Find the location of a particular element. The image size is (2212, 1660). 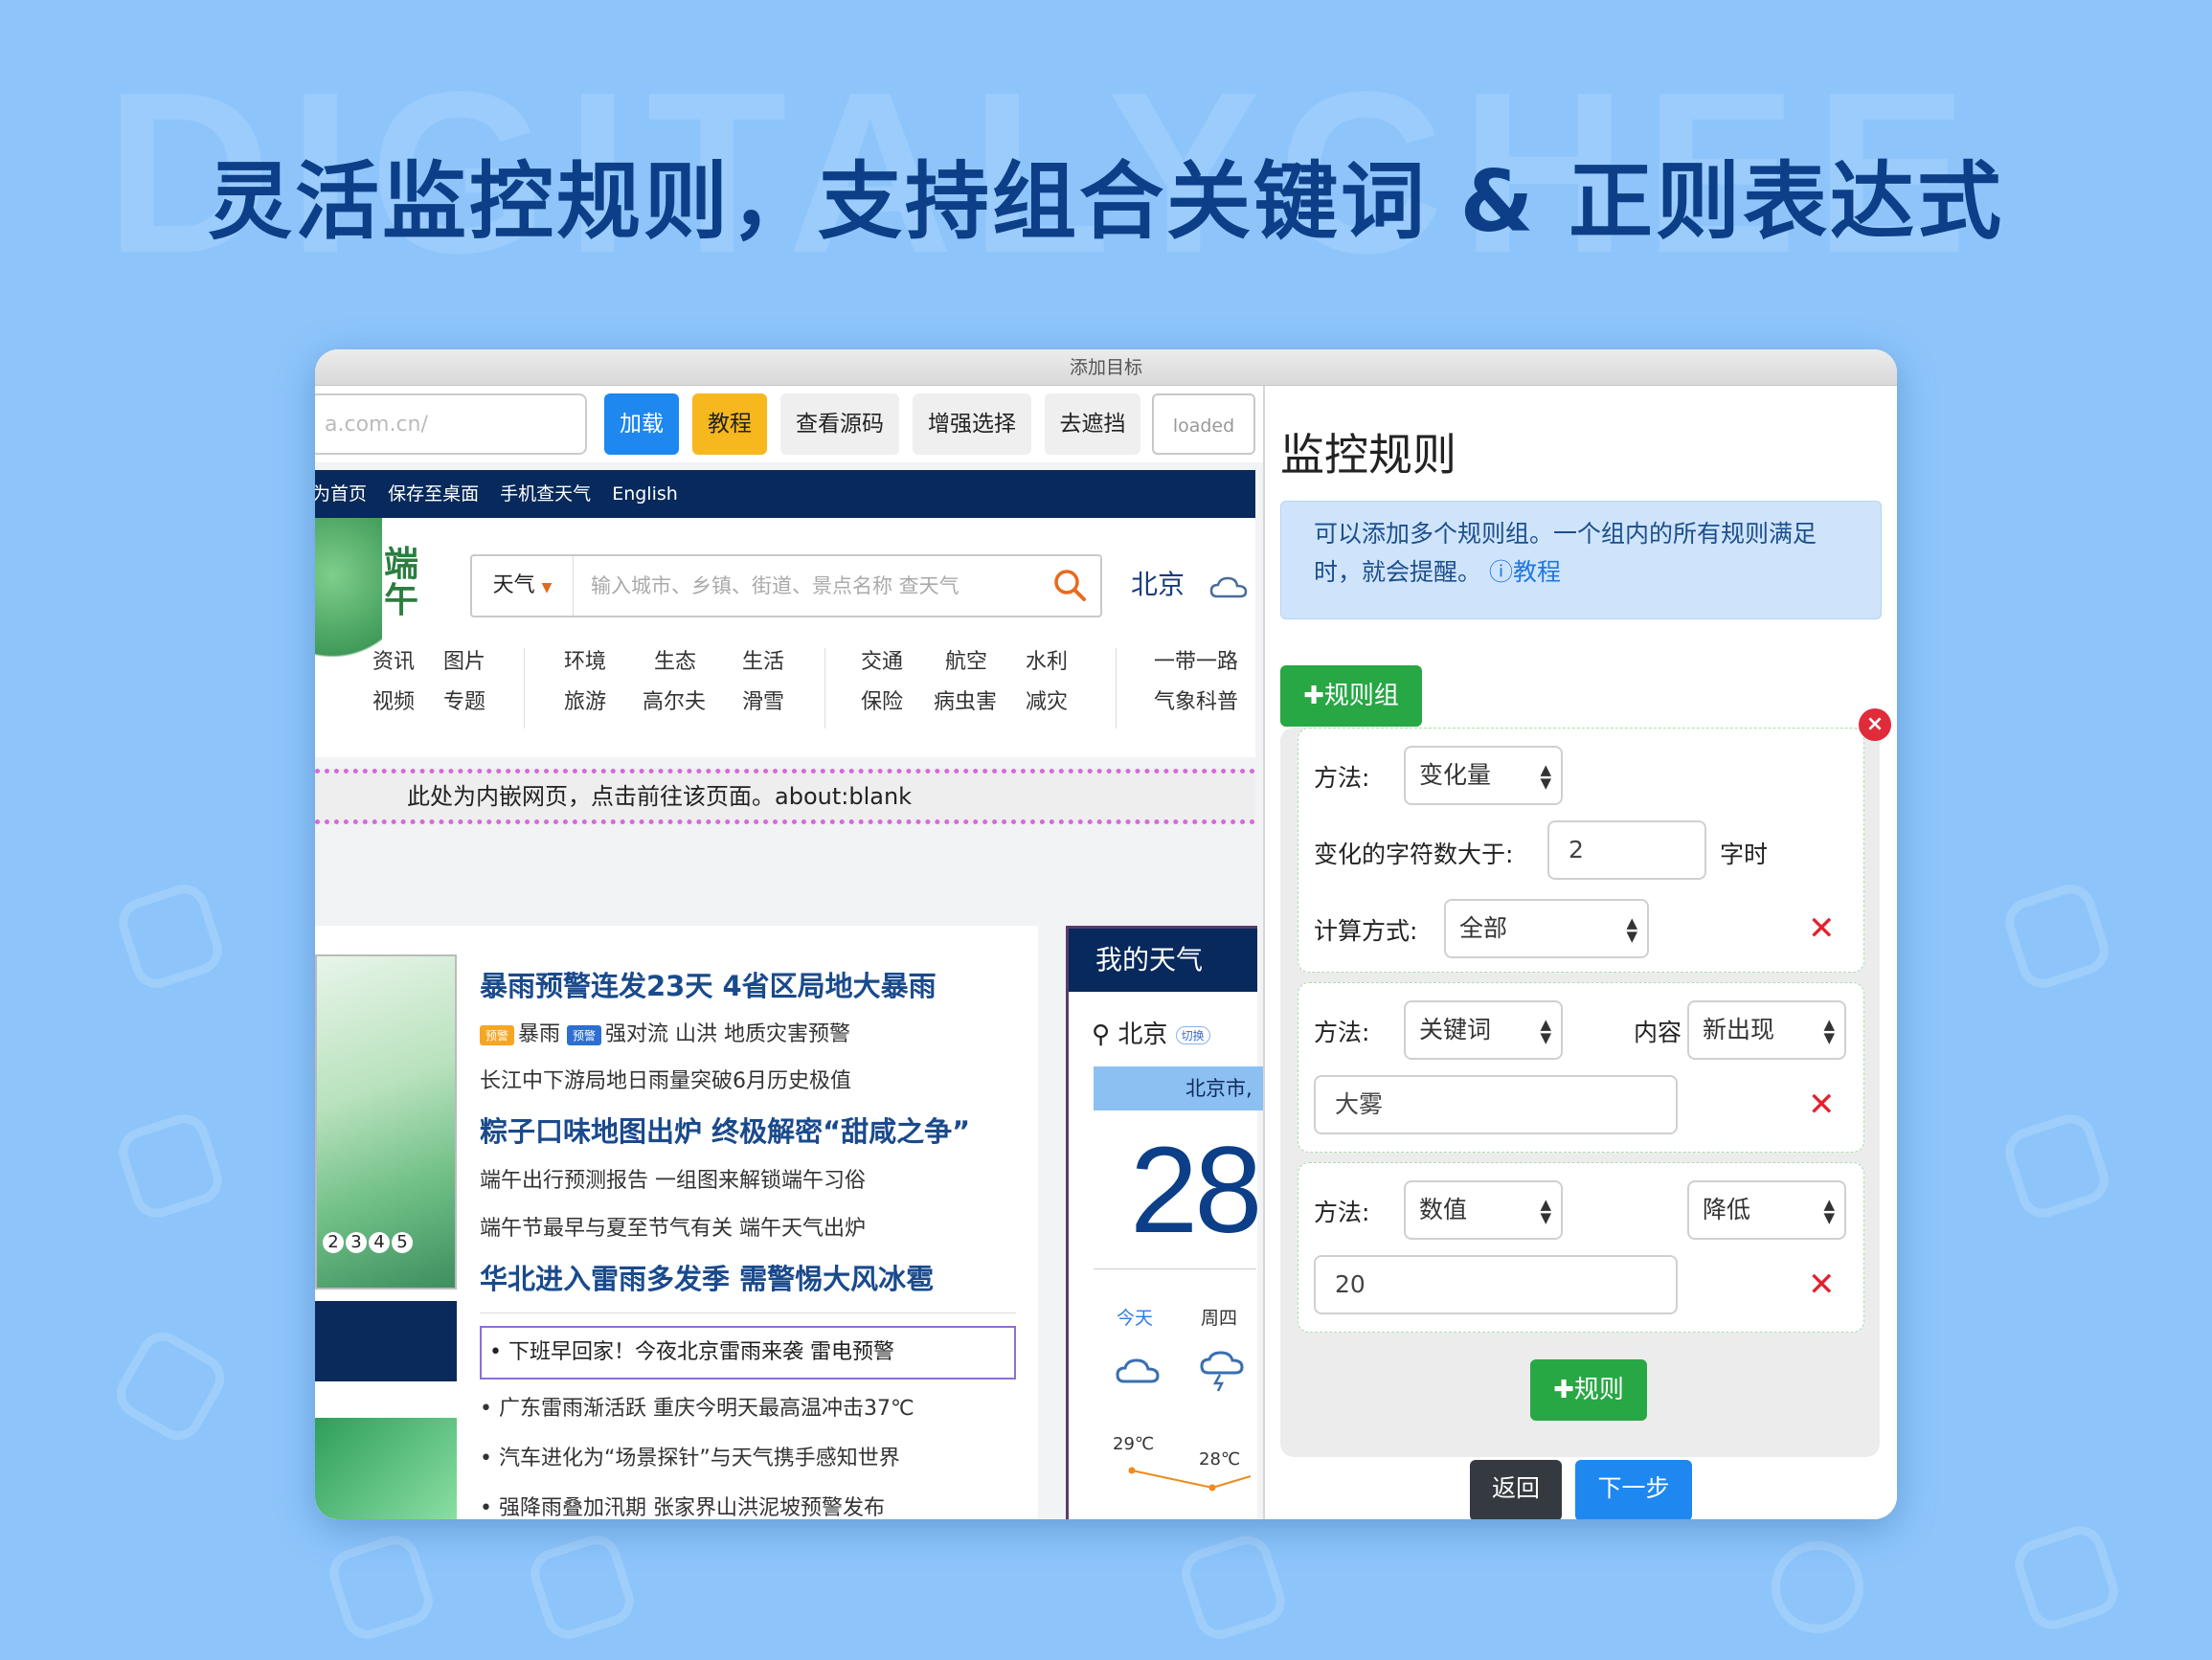

map-page: 5 is located at coordinates (402, 1242).